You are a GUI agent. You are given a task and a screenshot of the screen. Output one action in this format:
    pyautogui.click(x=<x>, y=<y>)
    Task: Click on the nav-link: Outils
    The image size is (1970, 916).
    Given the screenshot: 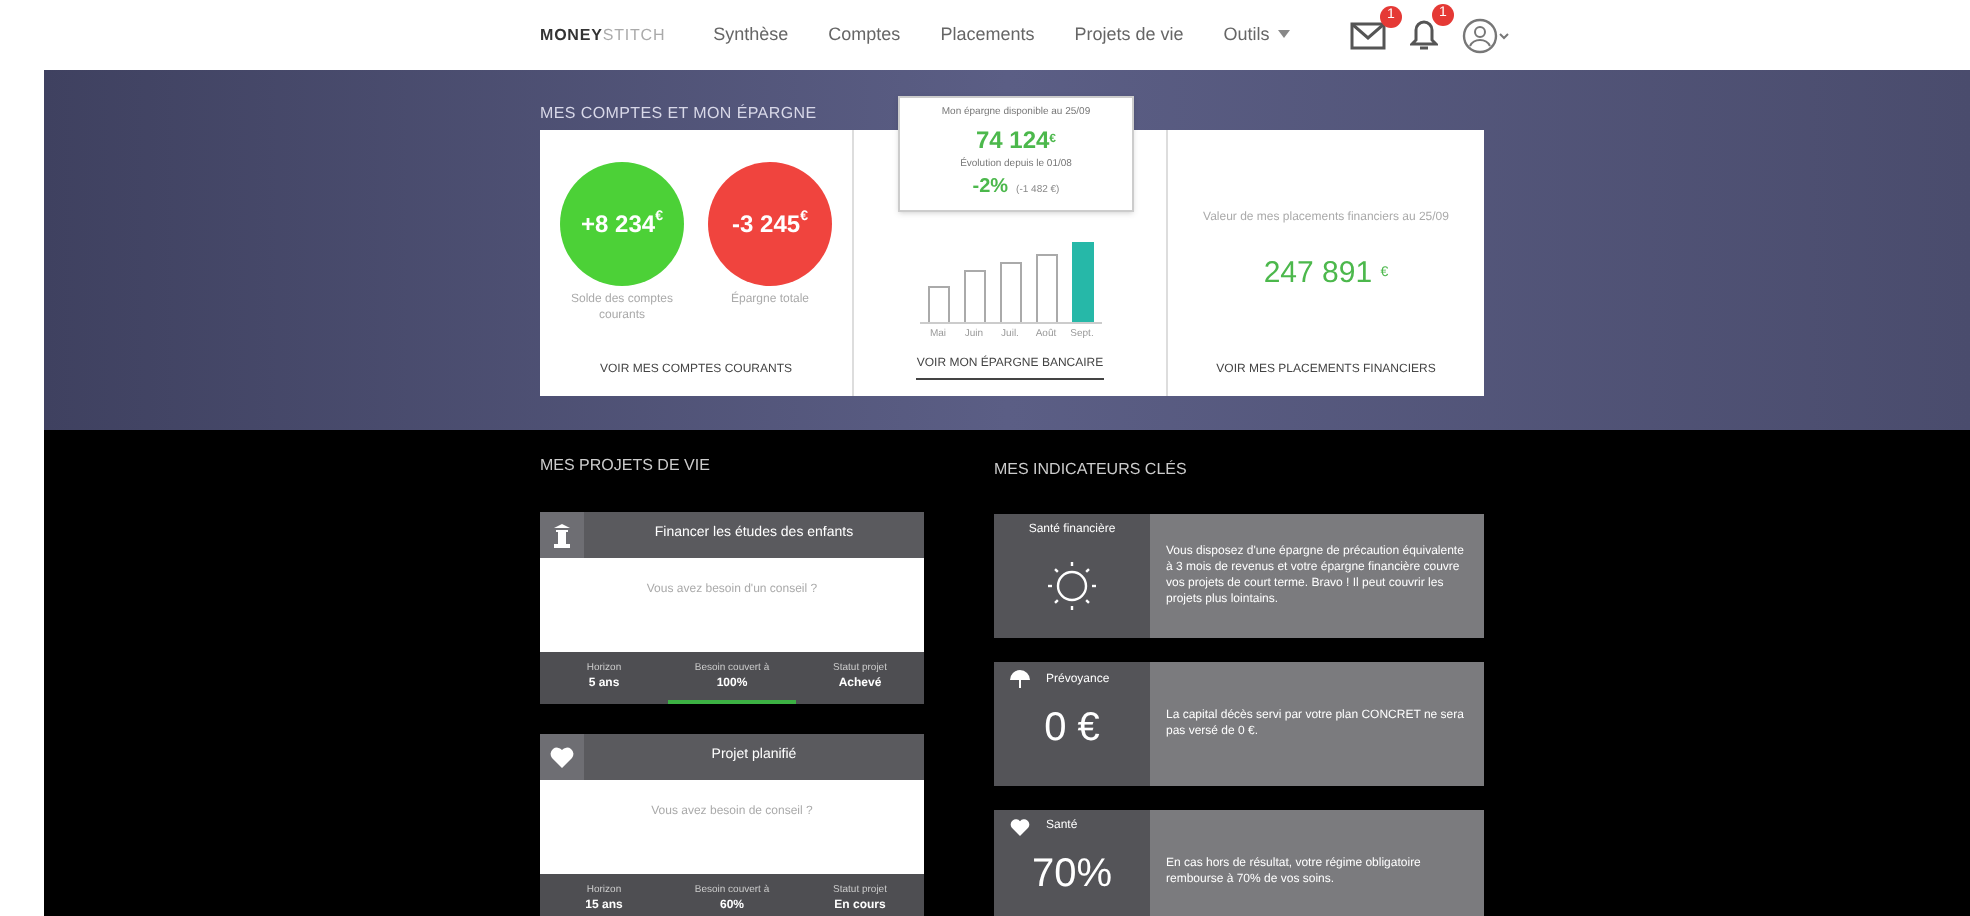 What is the action you would take?
    pyautogui.click(x=1256, y=35)
    